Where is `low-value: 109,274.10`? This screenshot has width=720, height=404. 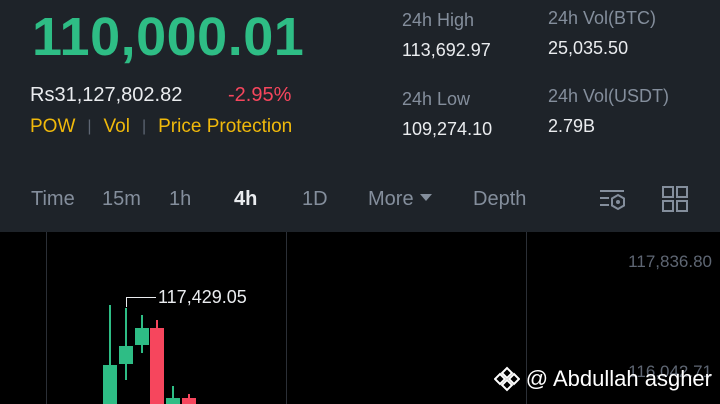
low-value: 109,274.10 is located at coordinates (447, 129).